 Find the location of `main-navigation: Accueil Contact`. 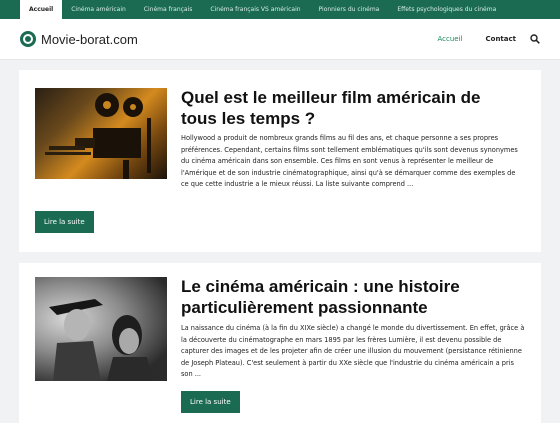

main-navigation: Accueil Contact is located at coordinates (478, 39).